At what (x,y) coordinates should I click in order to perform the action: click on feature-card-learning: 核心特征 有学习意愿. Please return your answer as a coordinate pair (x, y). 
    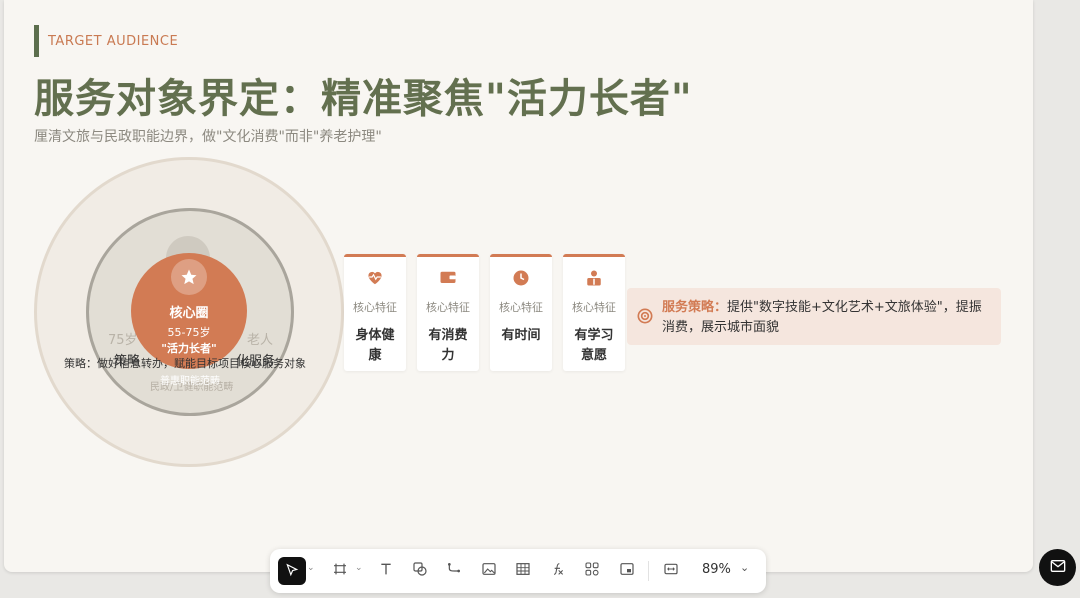
    Looking at the image, I should click on (594, 312).